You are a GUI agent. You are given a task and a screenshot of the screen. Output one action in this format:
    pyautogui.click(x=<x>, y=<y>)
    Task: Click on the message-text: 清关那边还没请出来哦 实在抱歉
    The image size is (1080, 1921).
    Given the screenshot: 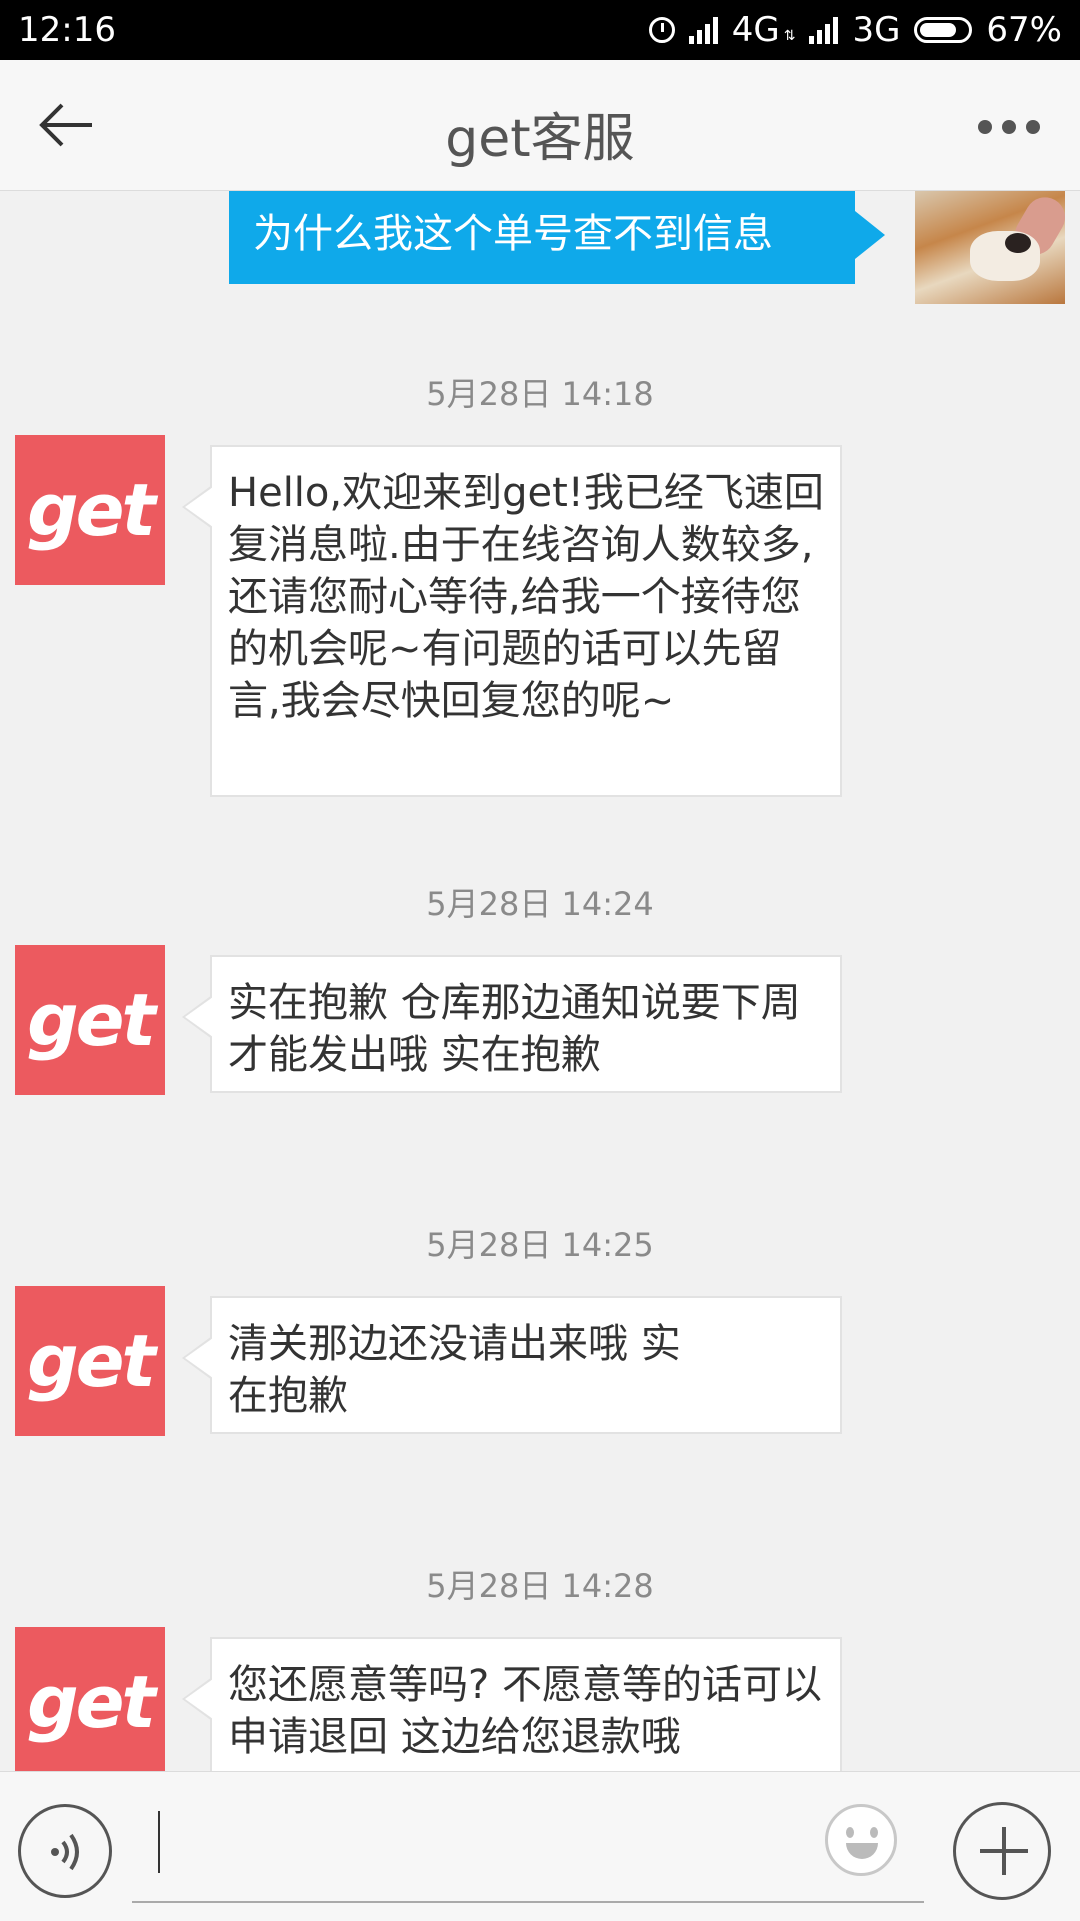 What is the action you would take?
    pyautogui.click(x=454, y=1370)
    